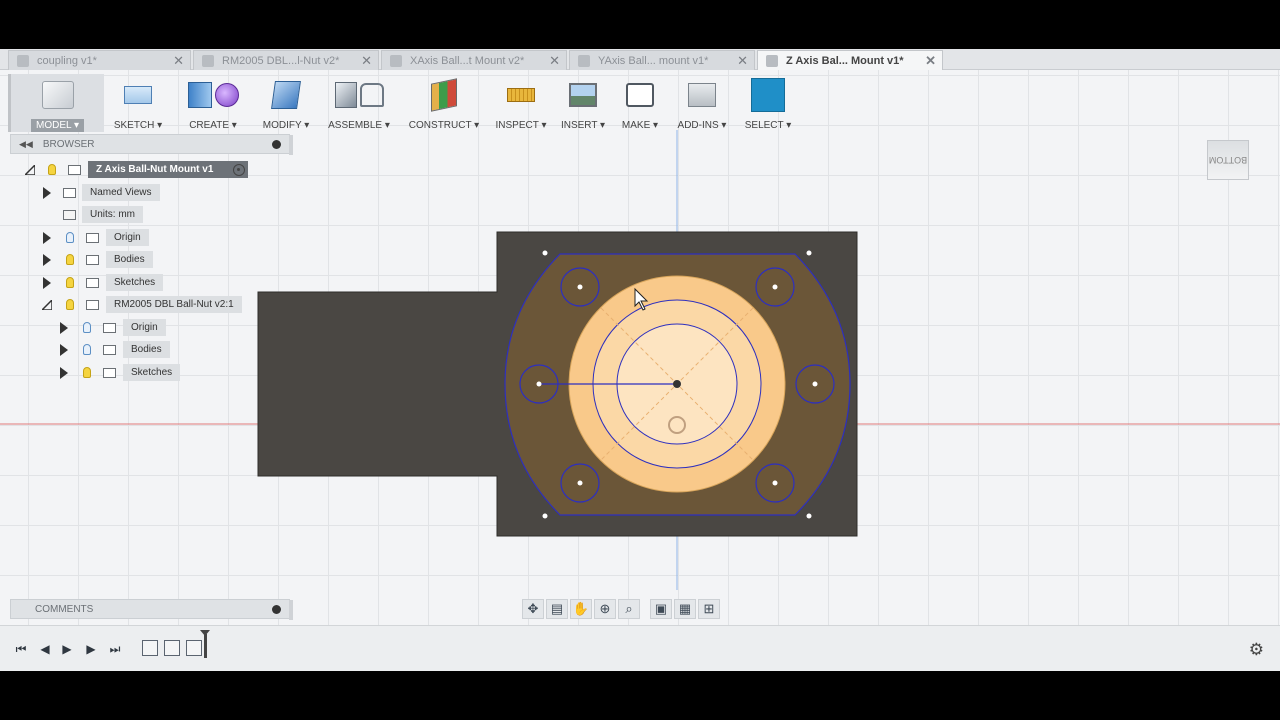  Describe the element at coordinates (1256, 650) in the screenshot. I see `settings-gear-icon: ⚙` at that location.